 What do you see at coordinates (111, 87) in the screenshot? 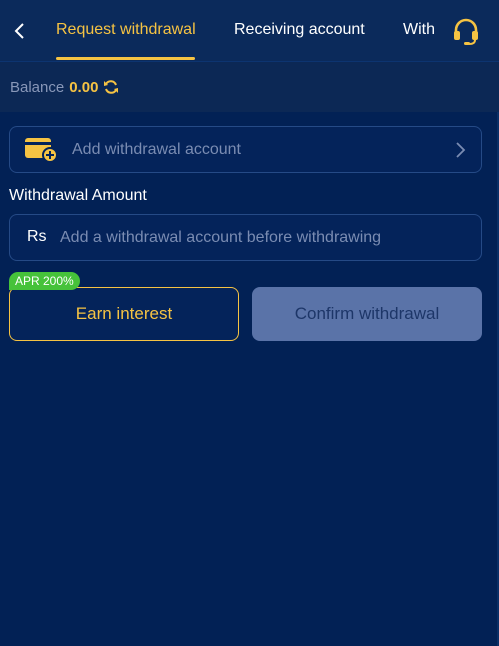
I see `refresh-icon` at bounding box center [111, 87].